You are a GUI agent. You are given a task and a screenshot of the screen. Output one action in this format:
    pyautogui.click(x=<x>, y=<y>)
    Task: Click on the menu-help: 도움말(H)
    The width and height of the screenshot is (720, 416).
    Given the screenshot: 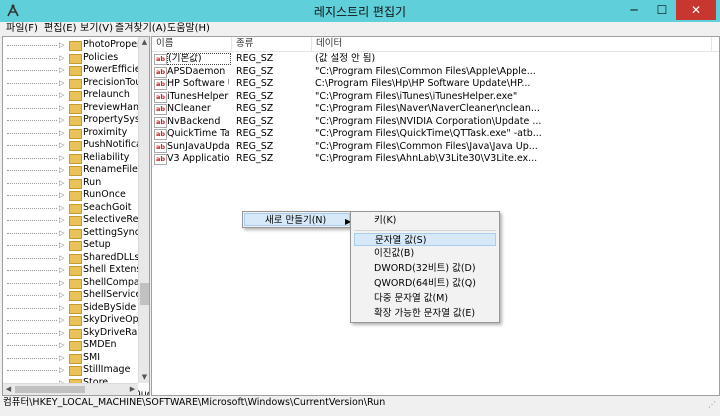 What is the action you would take?
    pyautogui.click(x=188, y=29)
    